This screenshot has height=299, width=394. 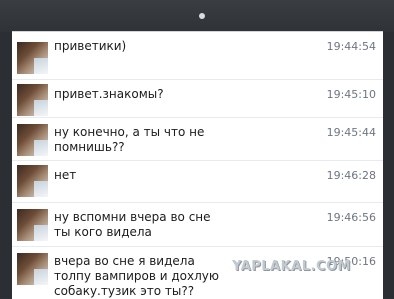 I want to click on message-text: привет.знакомы?, so click(x=109, y=94).